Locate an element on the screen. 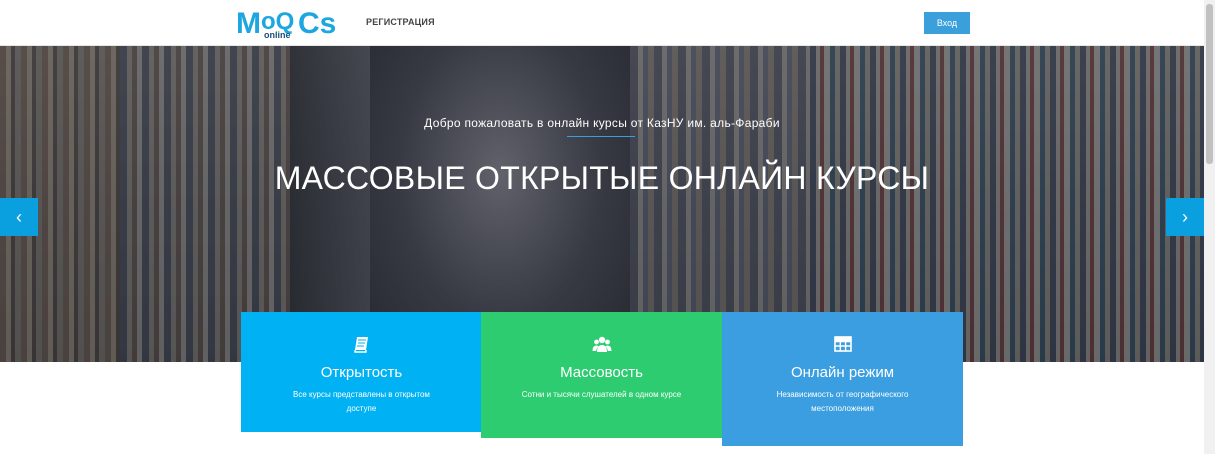 Image resolution: width=1215 pixels, height=454 pixels. hero-divider is located at coordinates (601, 136).